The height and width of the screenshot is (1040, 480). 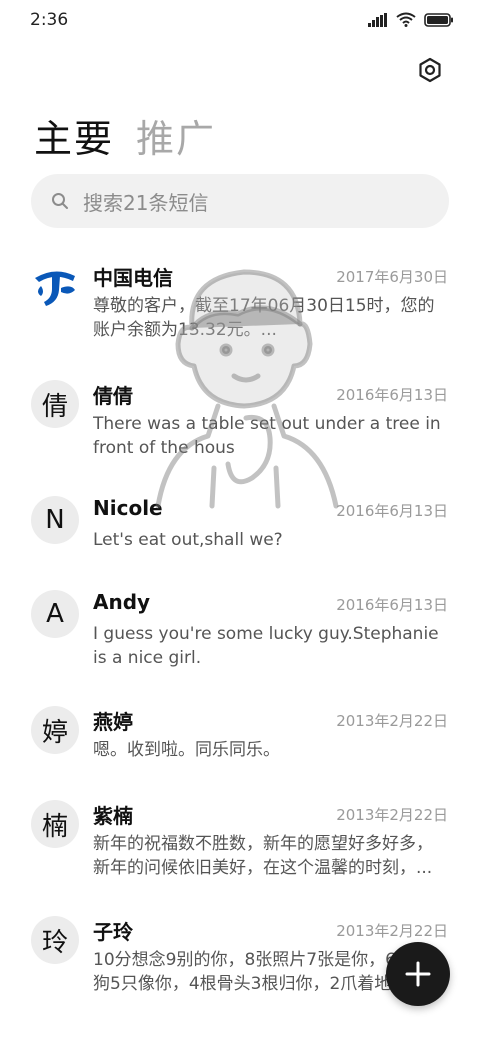 What do you see at coordinates (128, 508) in the screenshot?
I see `contact-name: Nicole` at bounding box center [128, 508].